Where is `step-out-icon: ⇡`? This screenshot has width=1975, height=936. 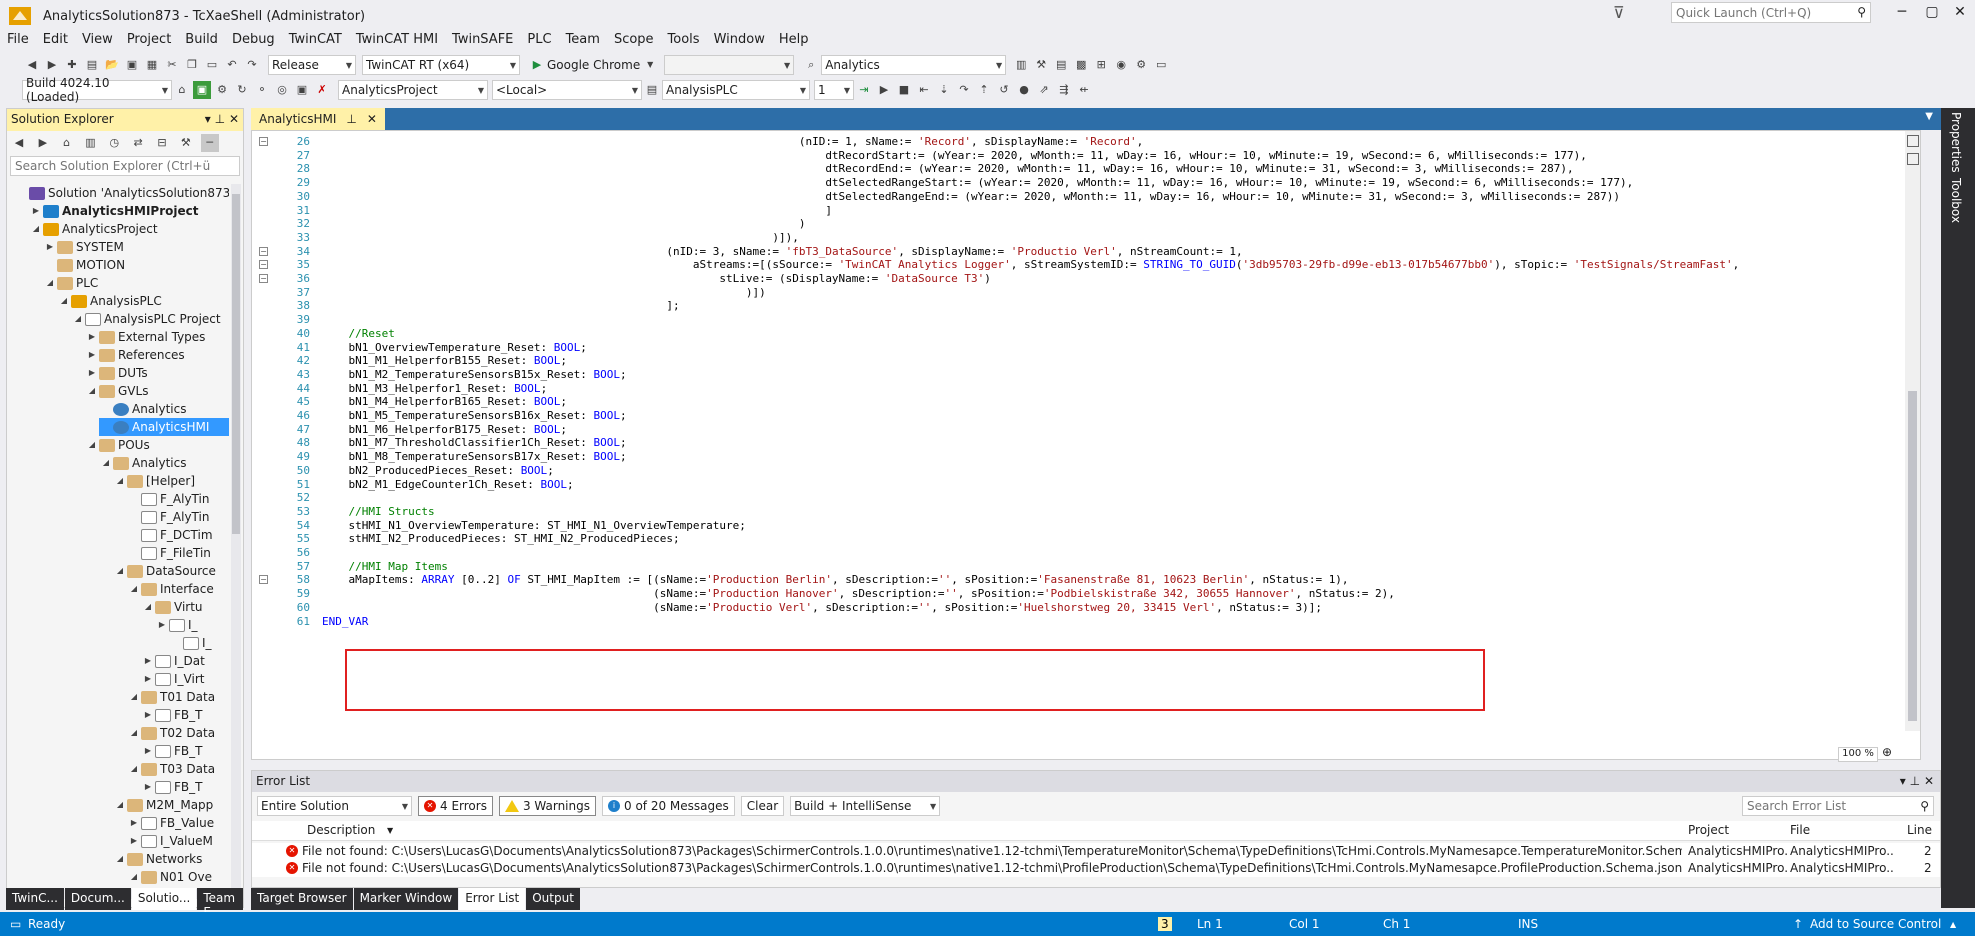
step-out-icon: ⇡ is located at coordinates (984, 90).